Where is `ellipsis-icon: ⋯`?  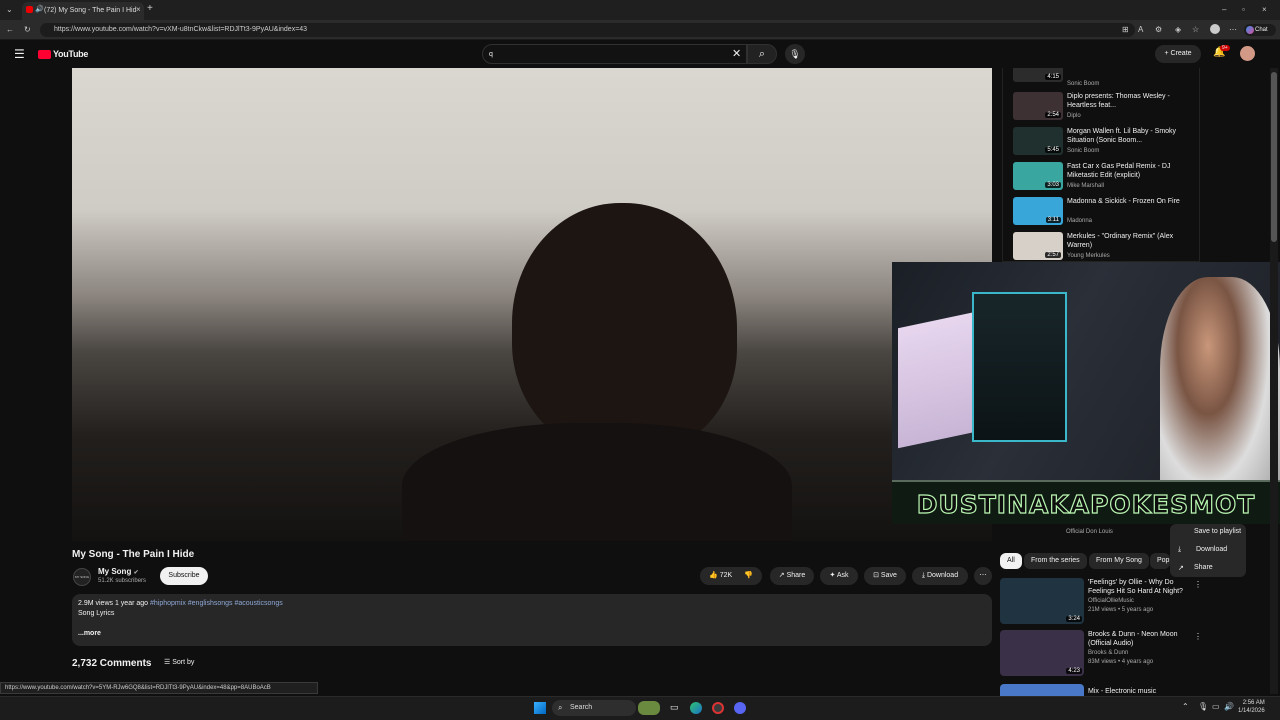
ellipsis-icon: ⋯ is located at coordinates (983, 575).